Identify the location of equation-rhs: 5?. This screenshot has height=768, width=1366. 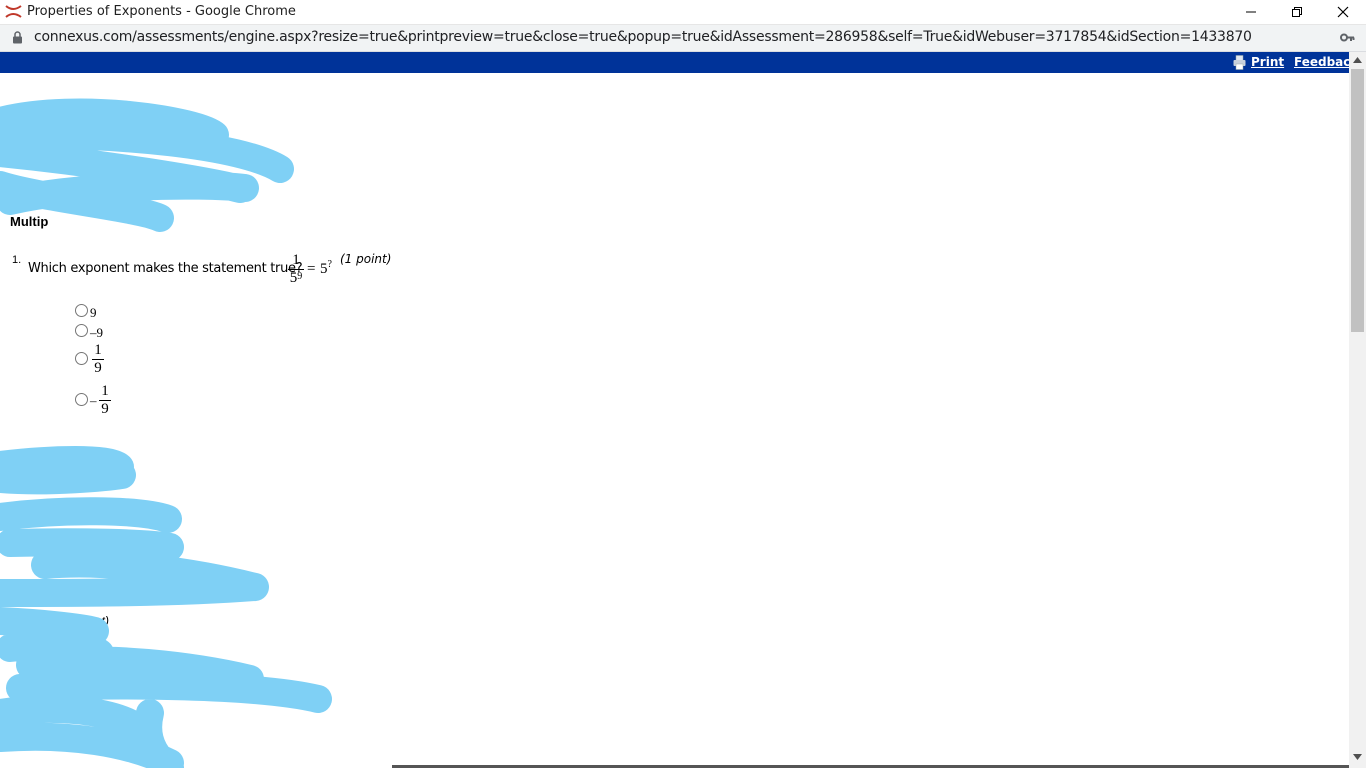
(326, 268).